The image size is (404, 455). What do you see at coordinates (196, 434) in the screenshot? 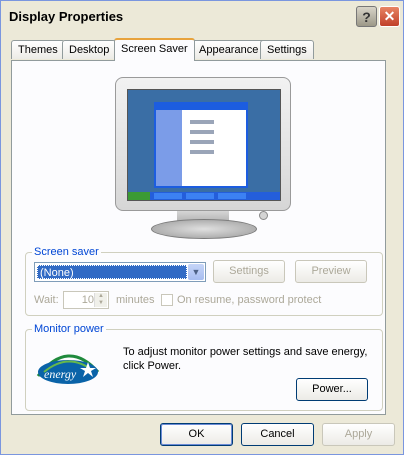
I see `ok-button: OK` at bounding box center [196, 434].